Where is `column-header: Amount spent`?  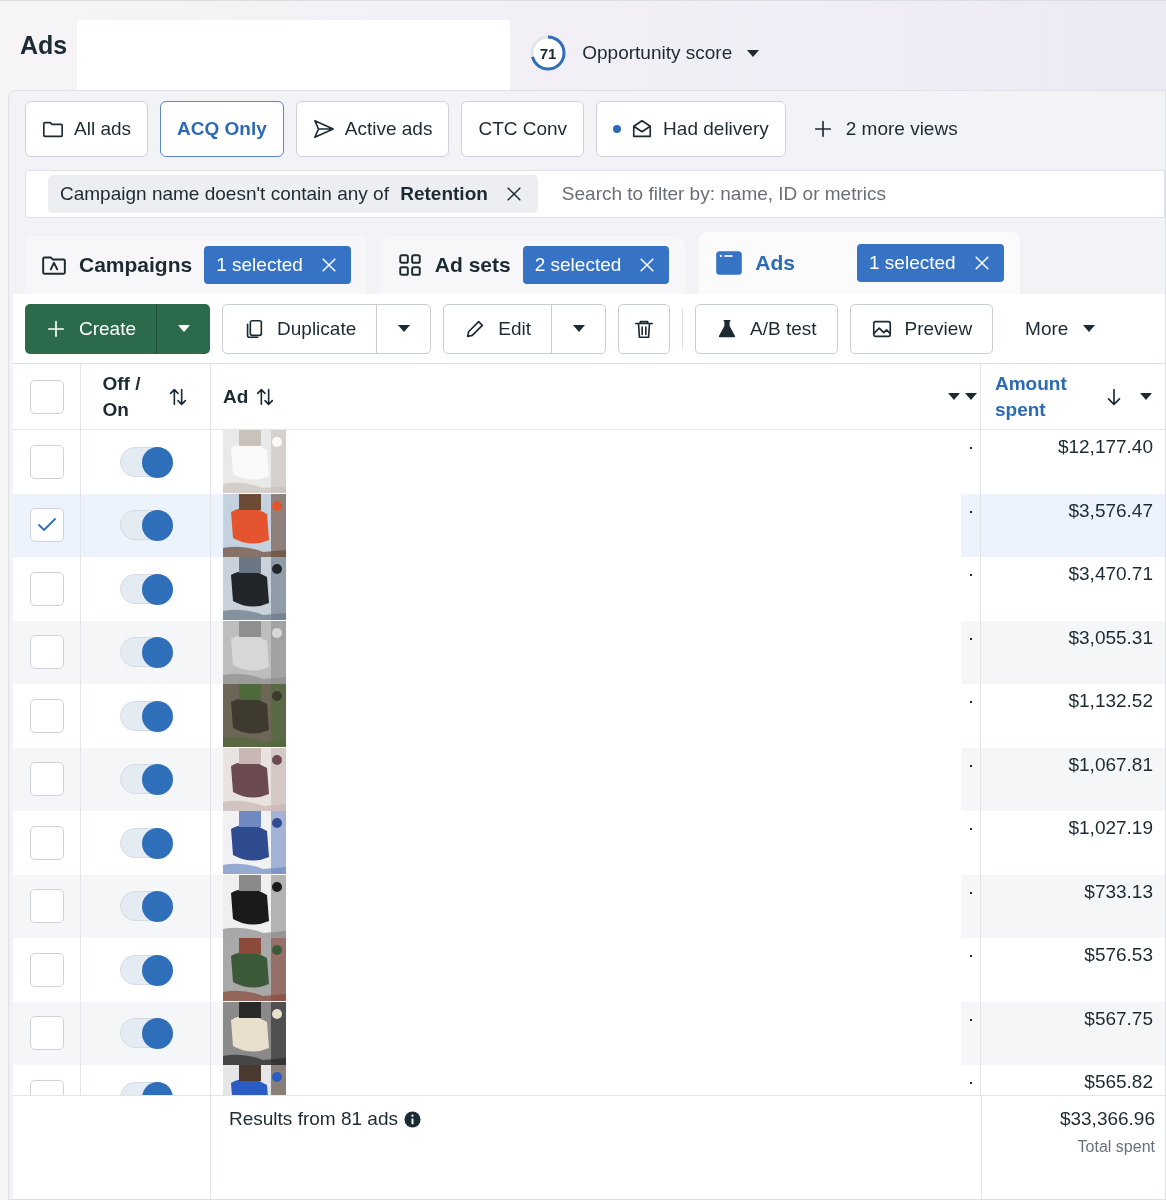 column-header: Amount spent is located at coordinates (1040, 396).